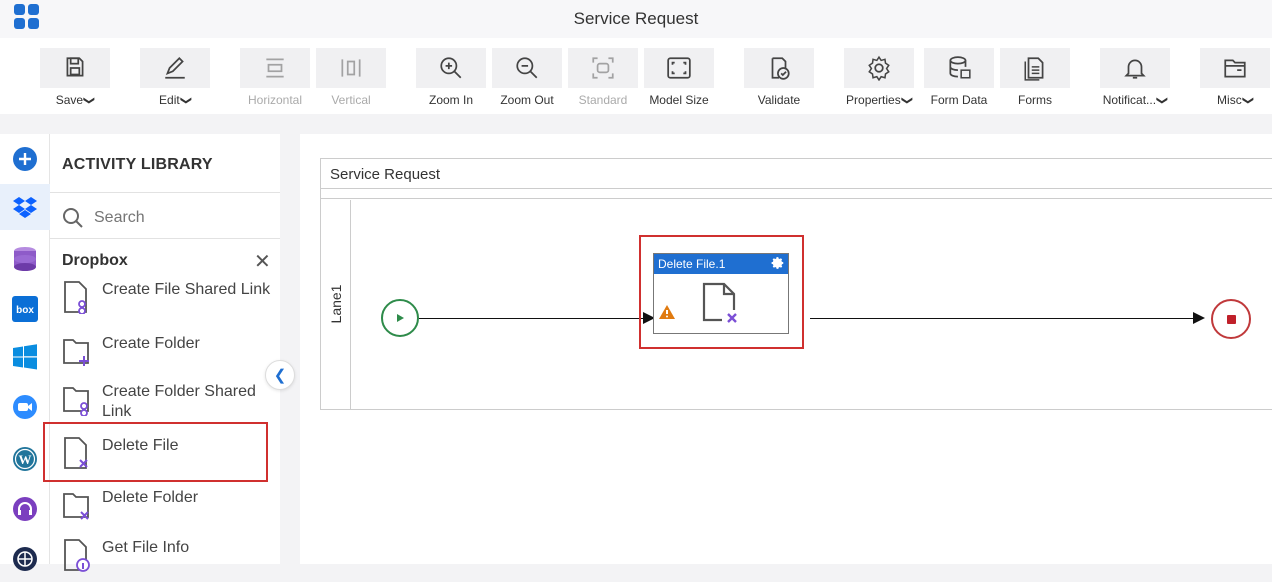  I want to click on highlight-box, so click(155, 452).